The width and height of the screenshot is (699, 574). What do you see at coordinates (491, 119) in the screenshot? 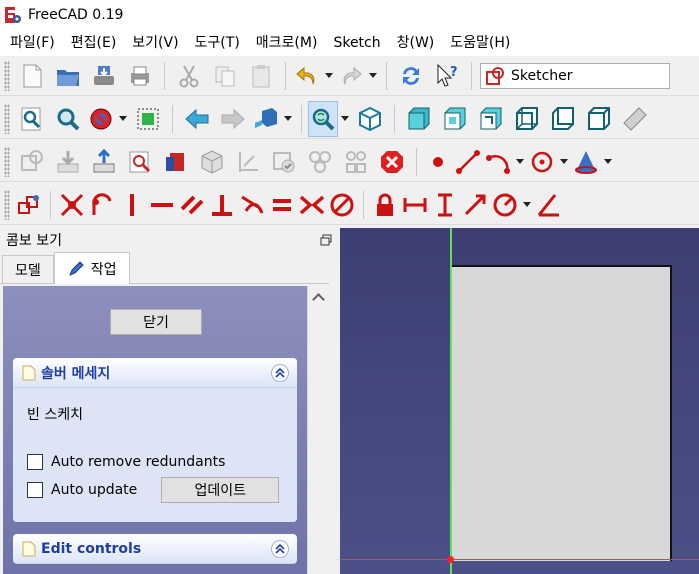
I see `view-right-button` at bounding box center [491, 119].